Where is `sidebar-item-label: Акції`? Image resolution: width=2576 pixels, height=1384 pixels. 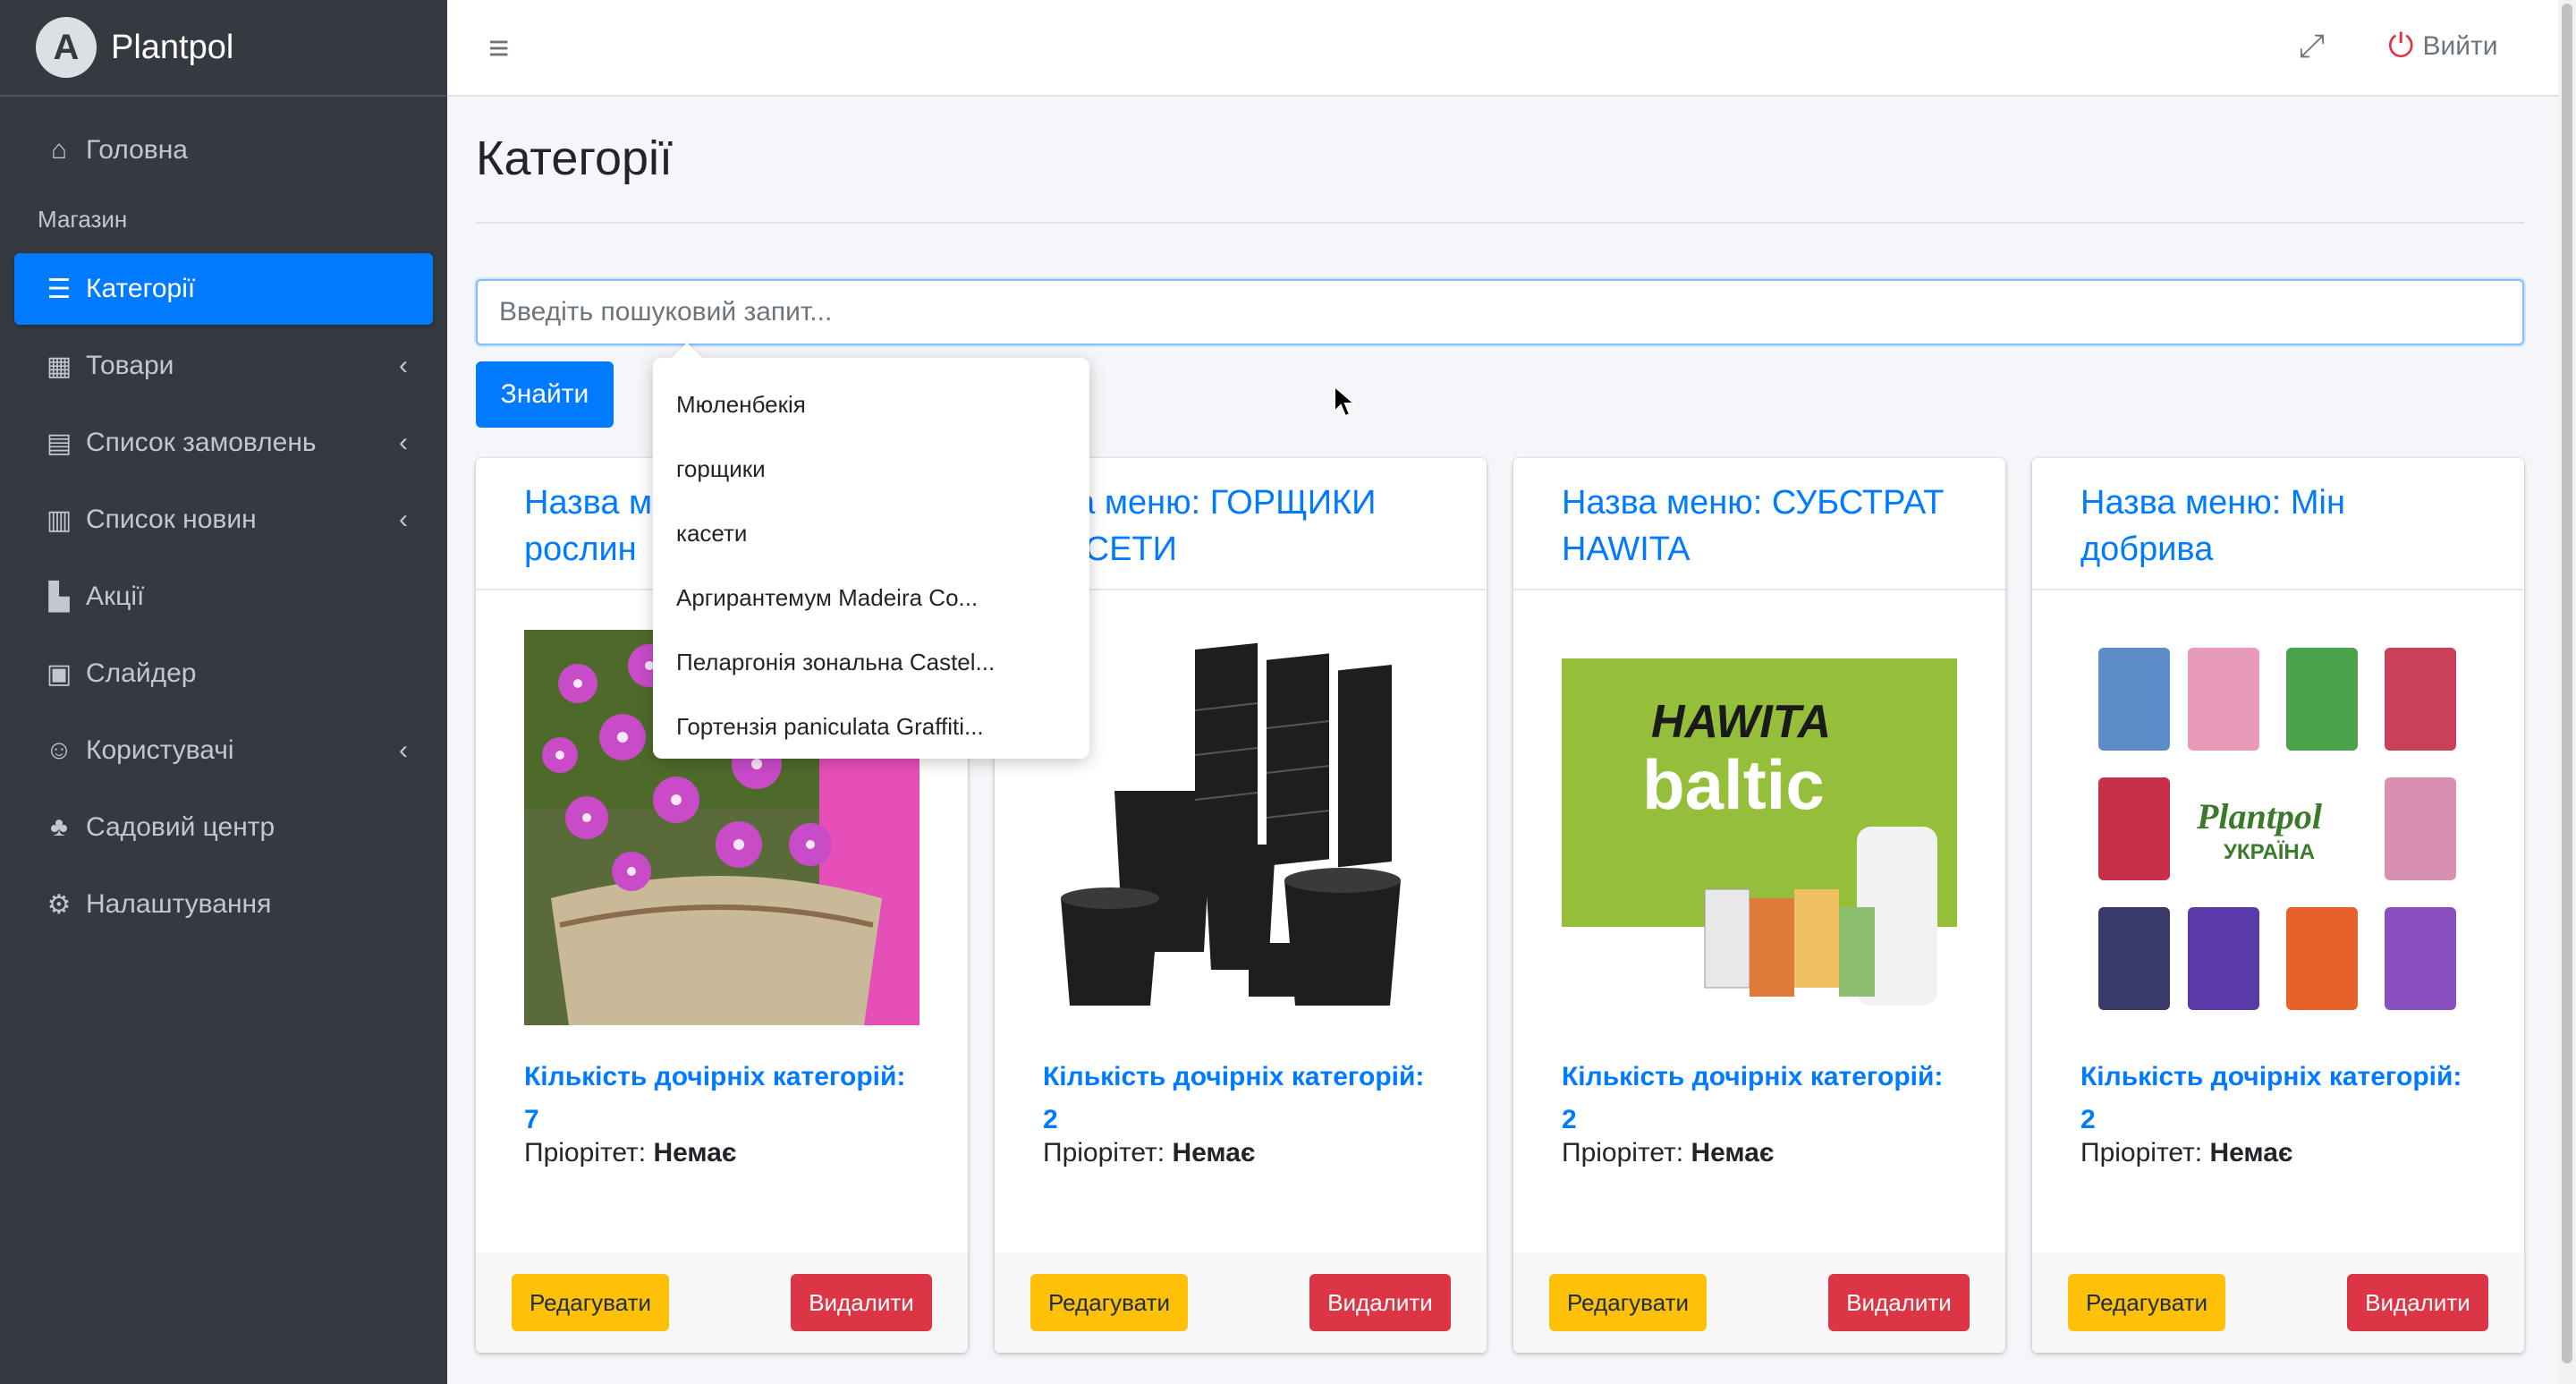
sidebar-item-label: Акції is located at coordinates (115, 596).